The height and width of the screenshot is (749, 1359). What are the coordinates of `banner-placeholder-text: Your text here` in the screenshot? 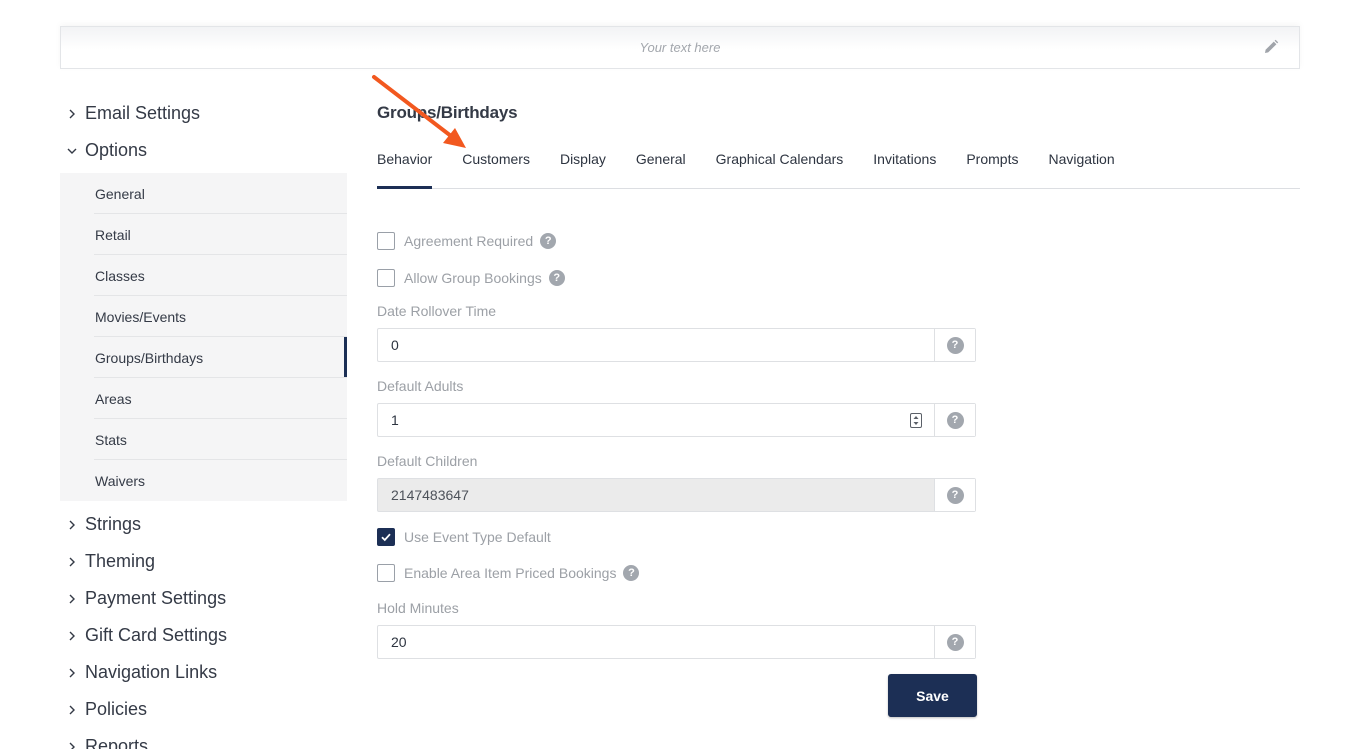 It's located at (680, 47).